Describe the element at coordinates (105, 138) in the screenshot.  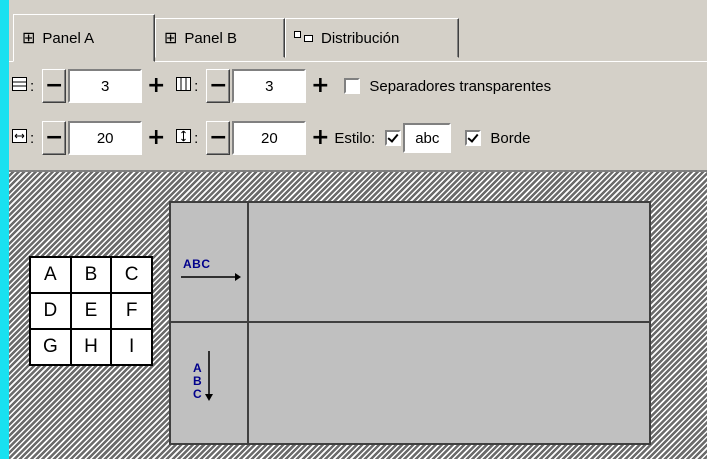
I see `width-field: 20` at that location.